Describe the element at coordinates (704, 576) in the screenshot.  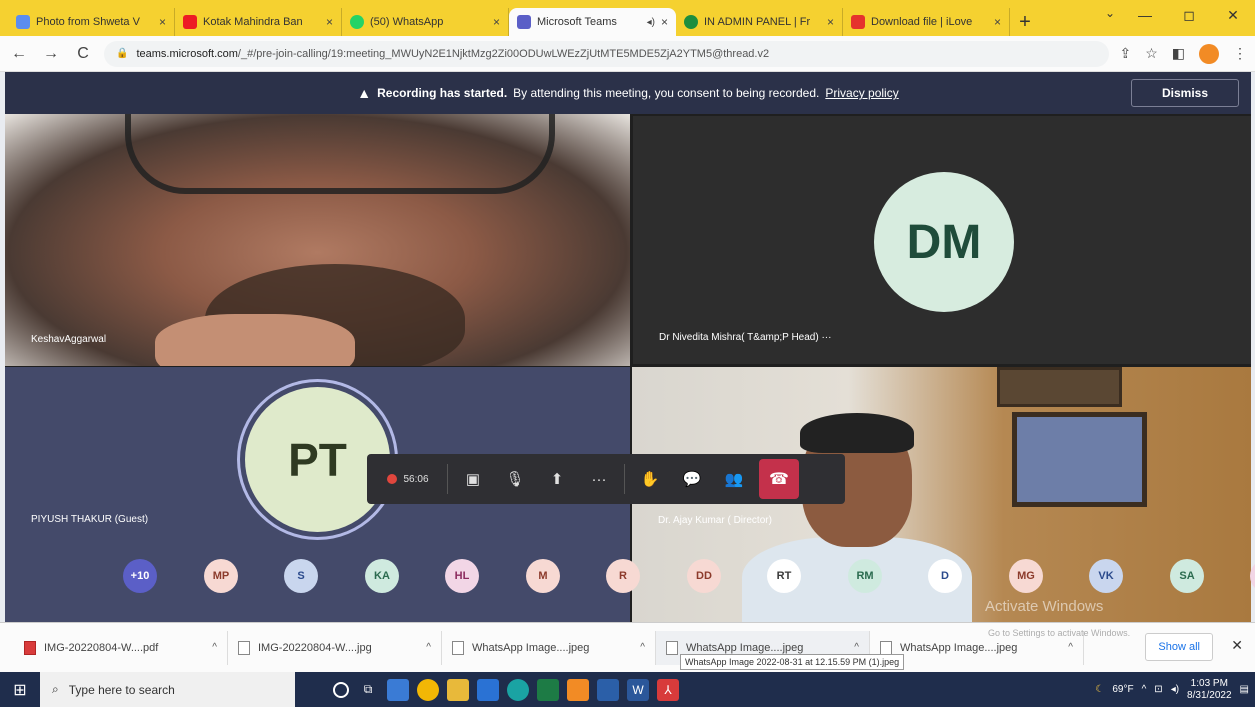
I see `participant-avatar: DD` at that location.